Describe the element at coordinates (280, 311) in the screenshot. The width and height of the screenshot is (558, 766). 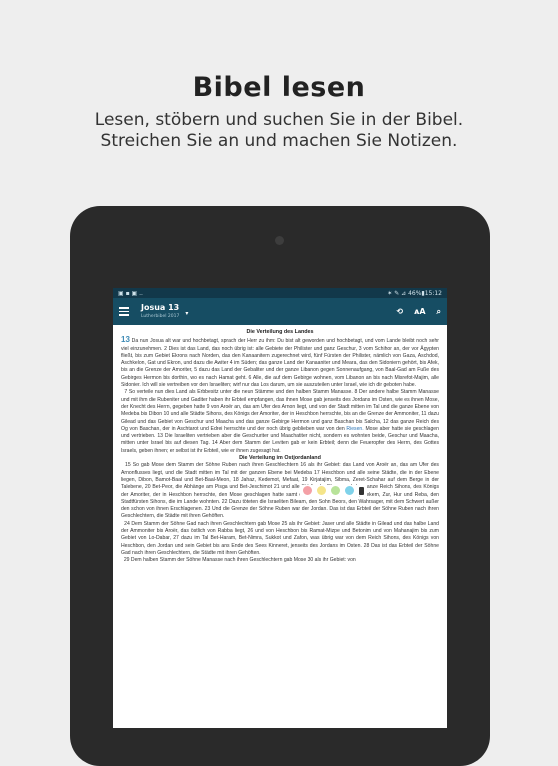
I see `app-bar: Josua 13 Lutherbibel 2017 ▾ ⟲ ᴀA ⌕` at that location.